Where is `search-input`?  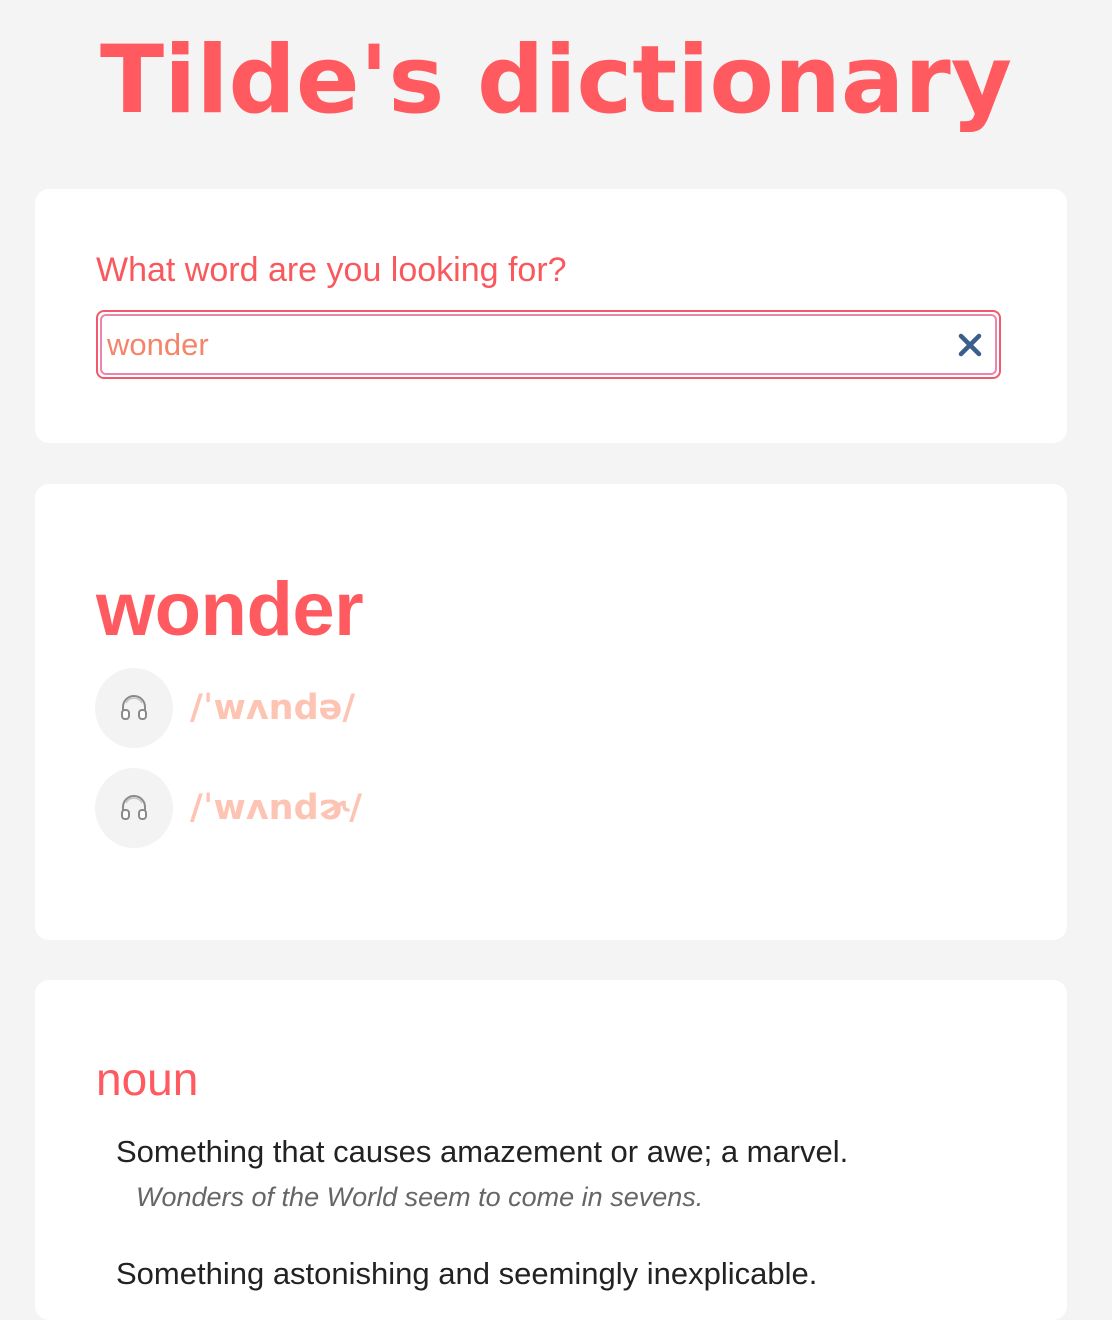 search-input is located at coordinates (522, 344).